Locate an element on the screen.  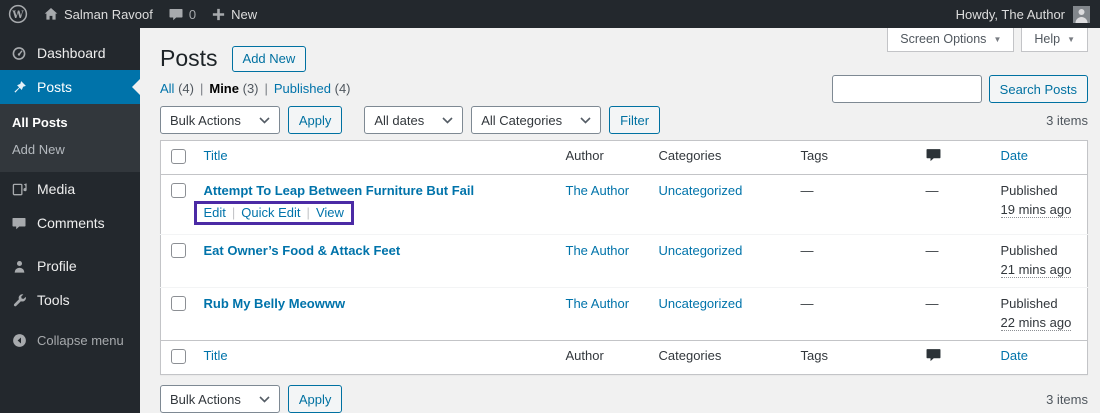
search-input is located at coordinates (906, 89).